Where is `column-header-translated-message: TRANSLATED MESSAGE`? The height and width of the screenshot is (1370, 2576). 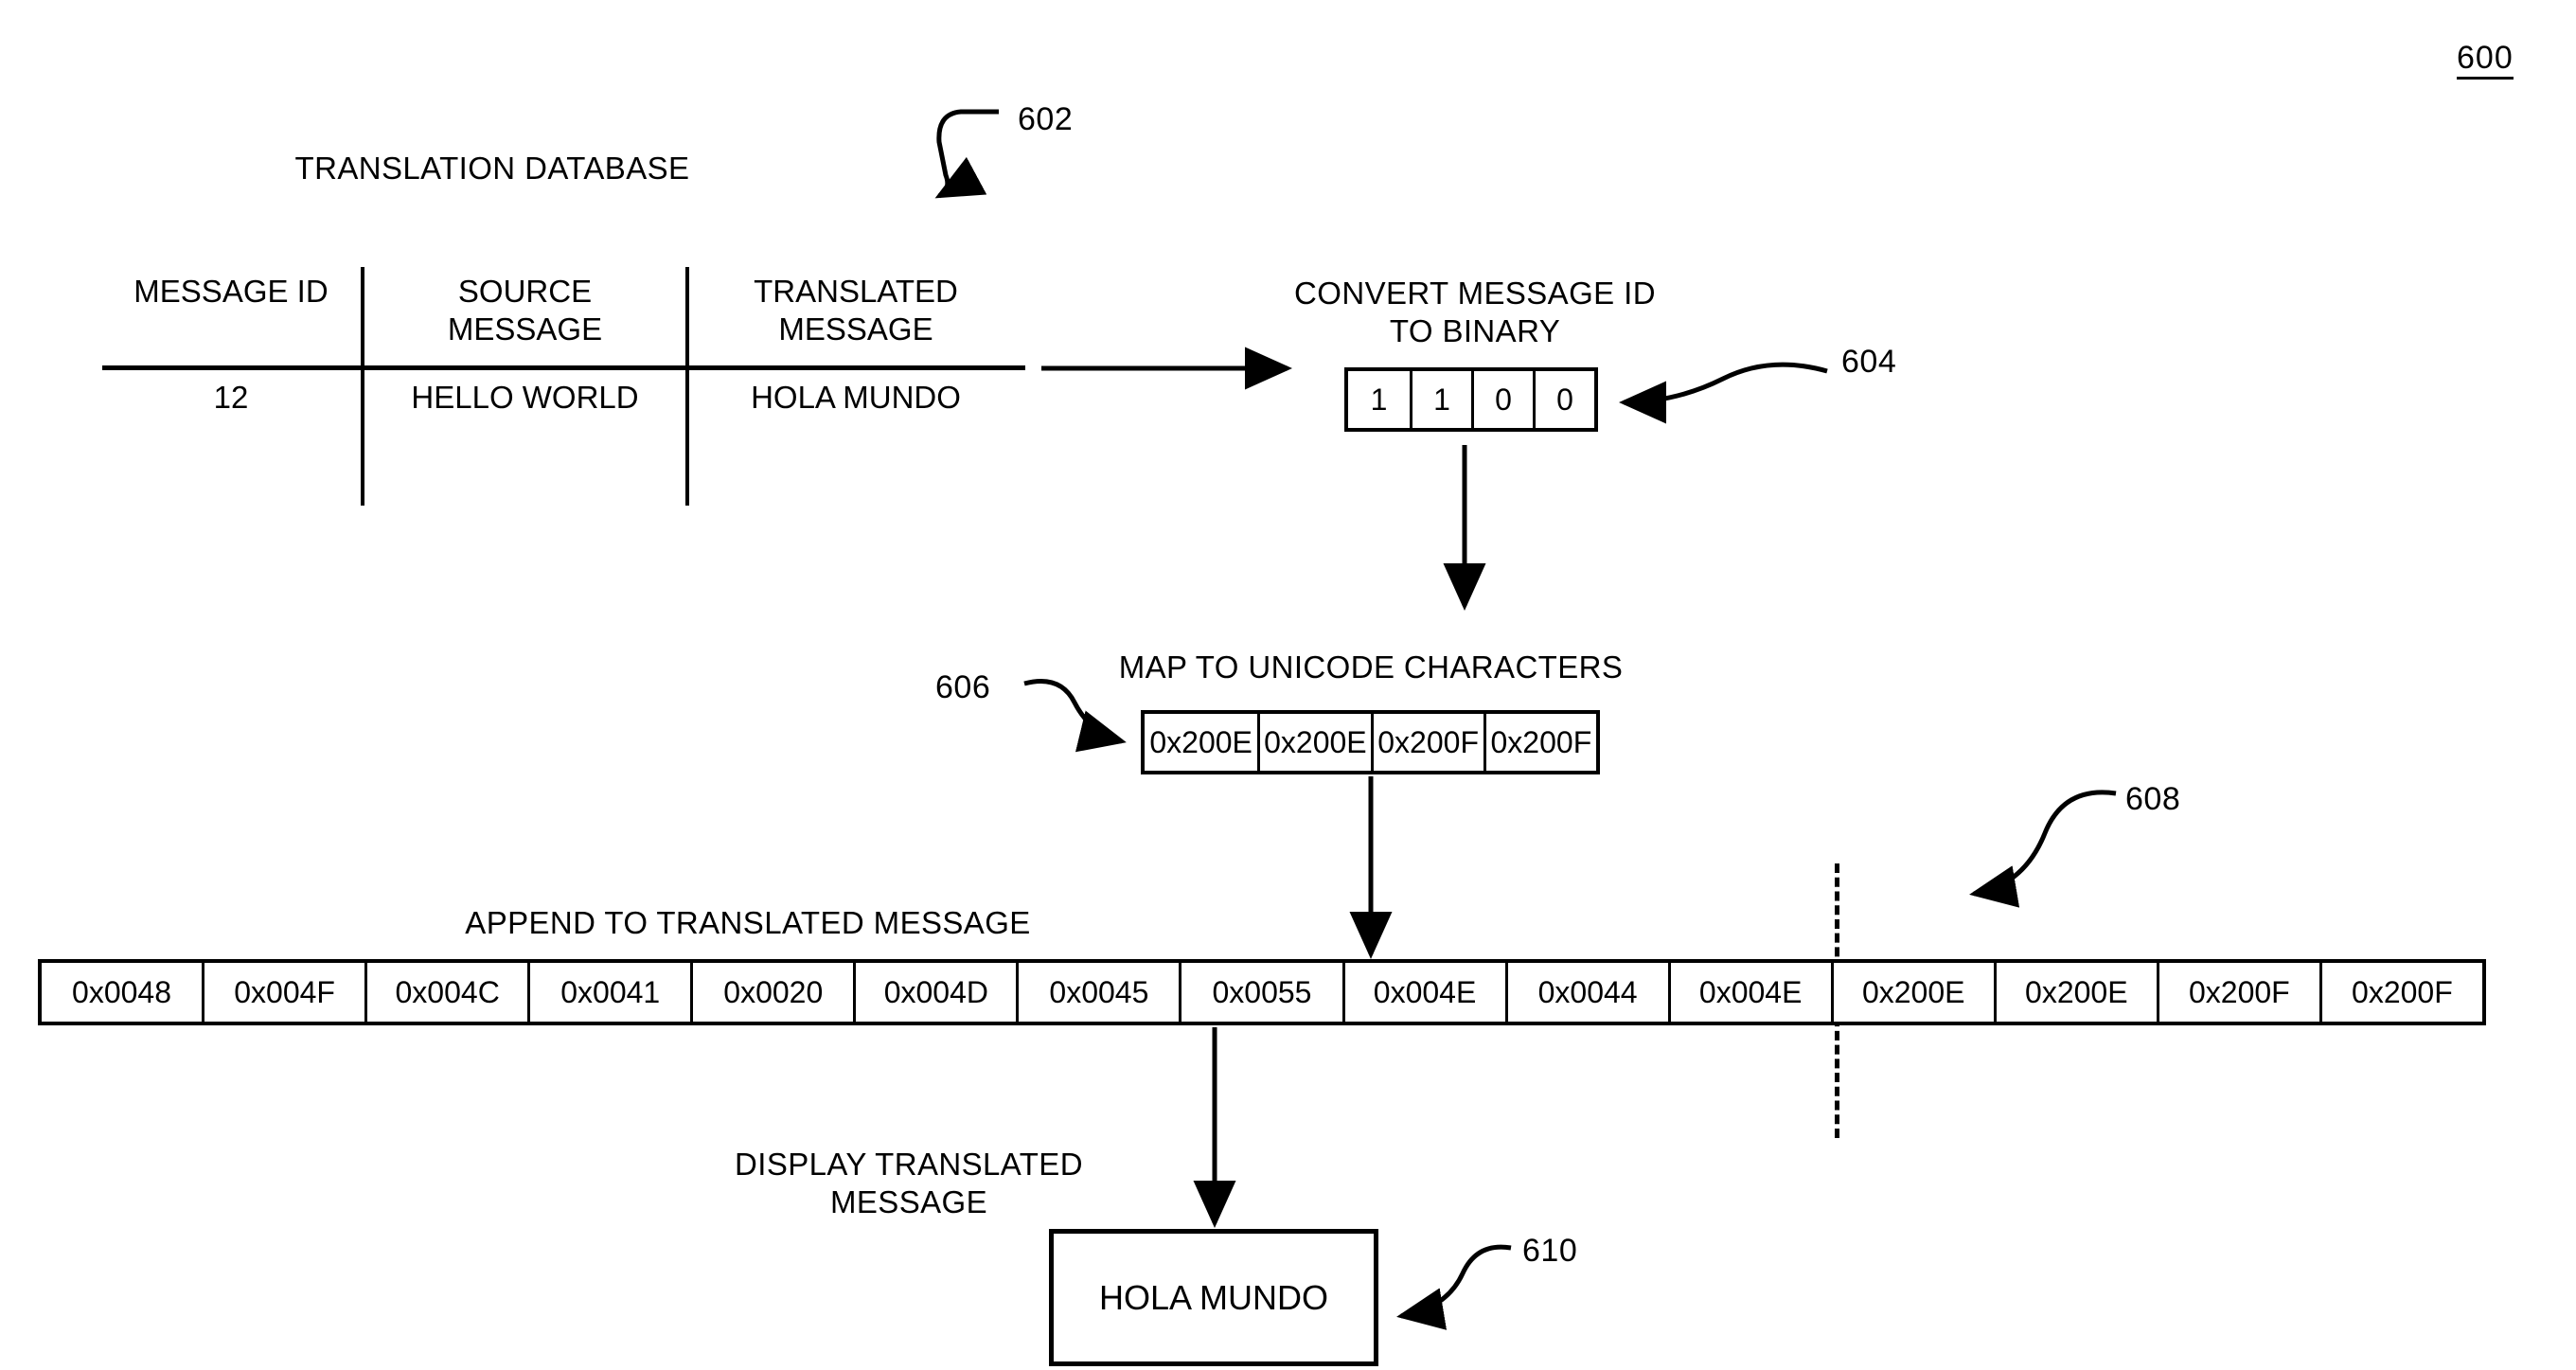
column-header-translated-message: TRANSLATED MESSAGE is located at coordinates (856, 310).